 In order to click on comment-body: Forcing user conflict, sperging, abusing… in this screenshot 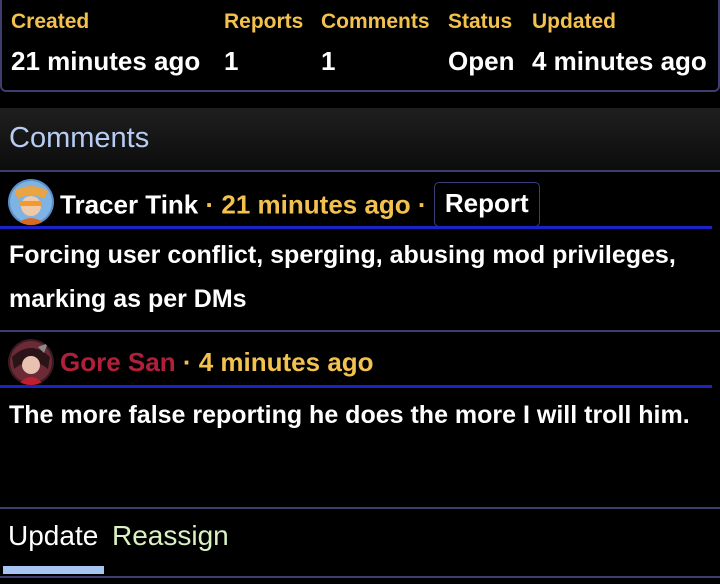, I will do `click(342, 277)`.